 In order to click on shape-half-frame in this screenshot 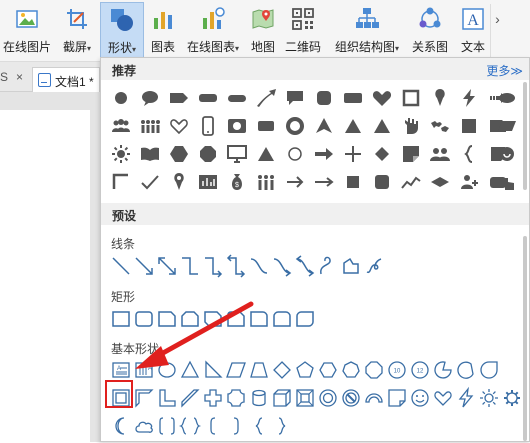, I will do `click(144, 398)`.